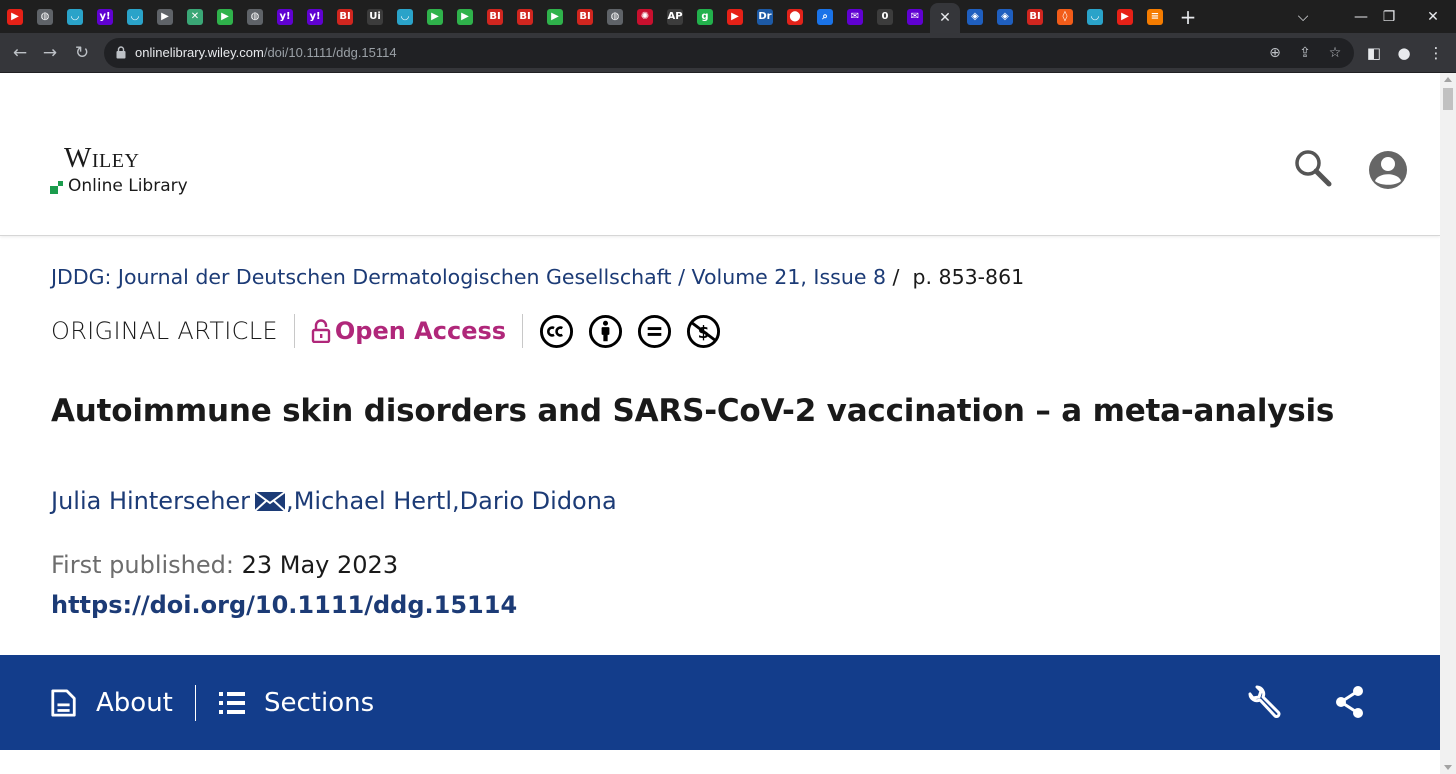  Describe the element at coordinates (320, 565) in the screenshot. I see `published-date: 23 May 2023` at that location.